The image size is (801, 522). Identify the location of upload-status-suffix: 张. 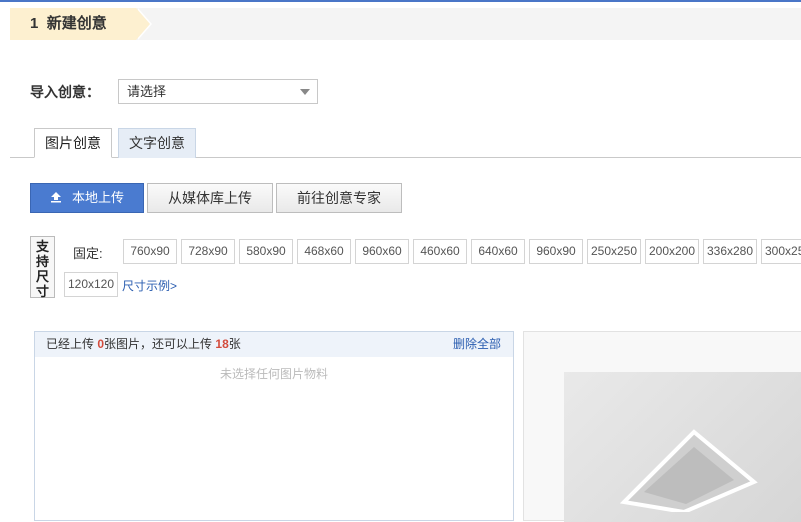
(234, 344).